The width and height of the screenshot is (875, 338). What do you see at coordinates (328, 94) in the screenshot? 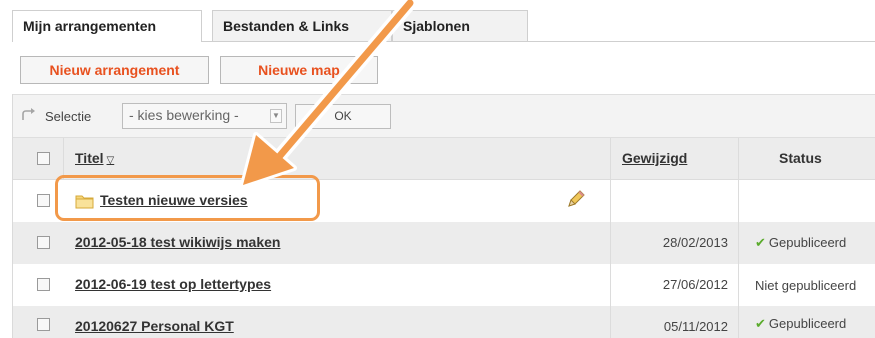
I see `annotation-arrow` at bounding box center [328, 94].